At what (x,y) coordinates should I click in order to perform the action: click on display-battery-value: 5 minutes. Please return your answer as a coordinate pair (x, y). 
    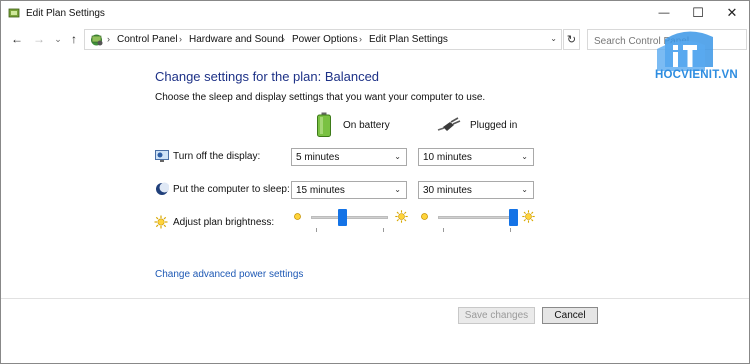
    Looking at the image, I should click on (318, 157).